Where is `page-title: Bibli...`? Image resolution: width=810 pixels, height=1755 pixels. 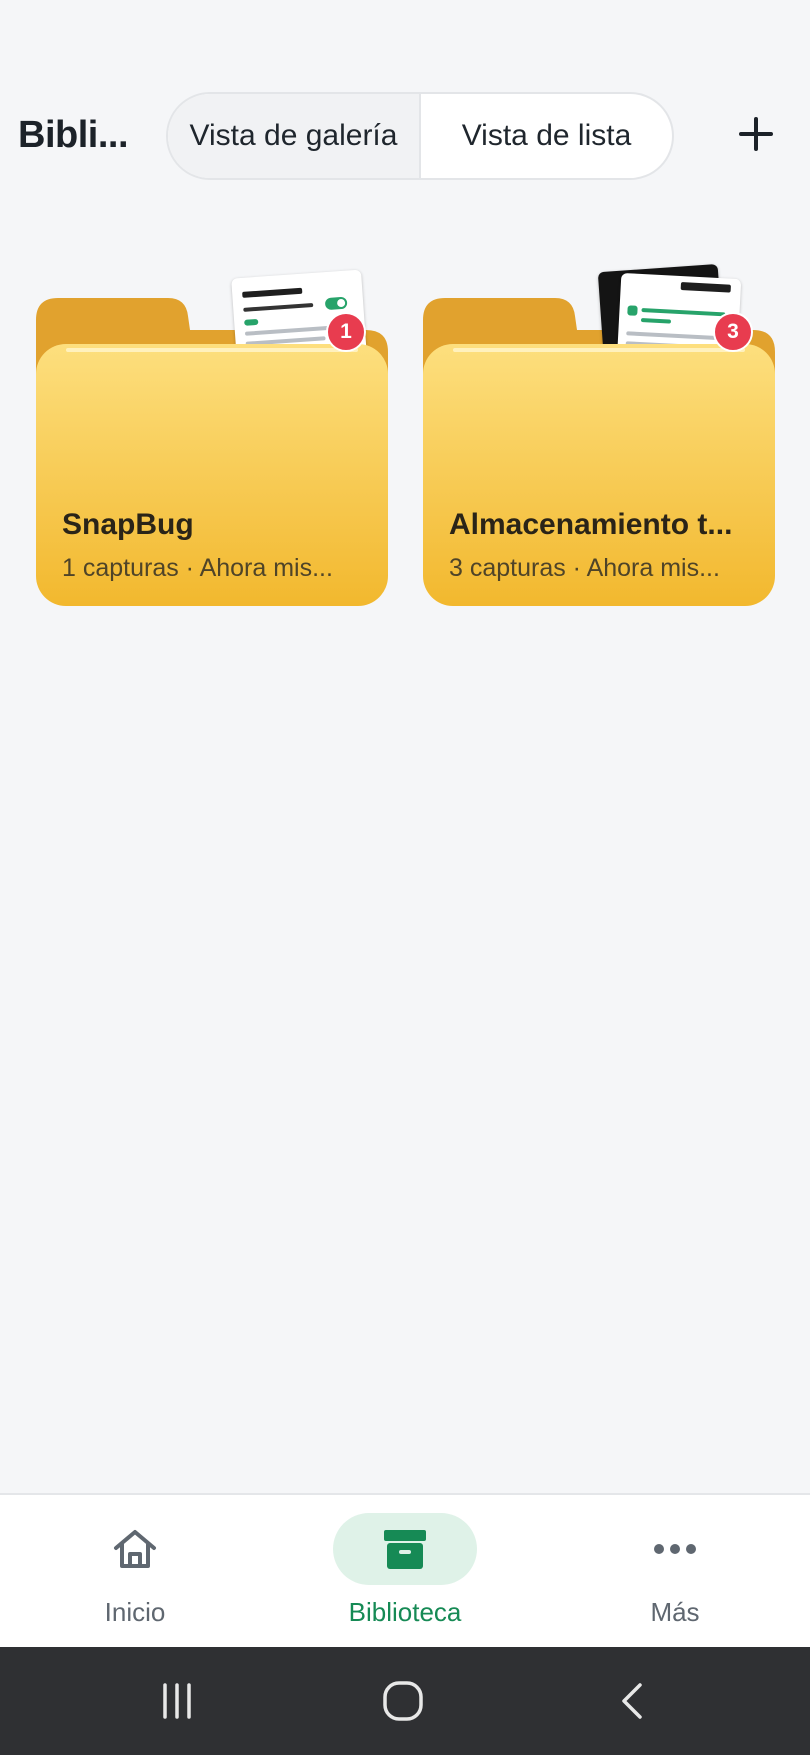 page-title: Bibli... is located at coordinates (73, 135).